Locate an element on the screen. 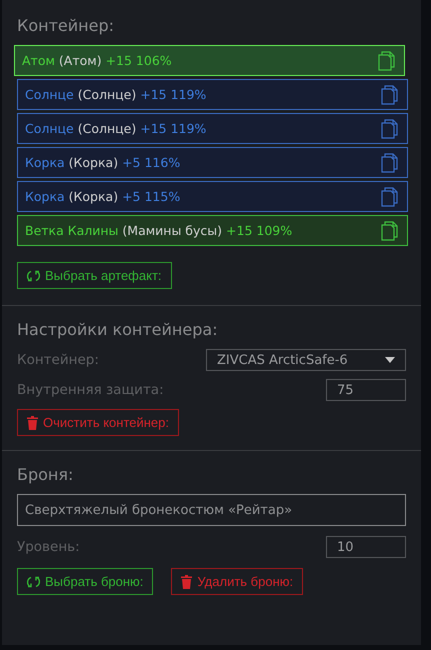  delete-armor-button: Удалить броню: is located at coordinates (237, 581).